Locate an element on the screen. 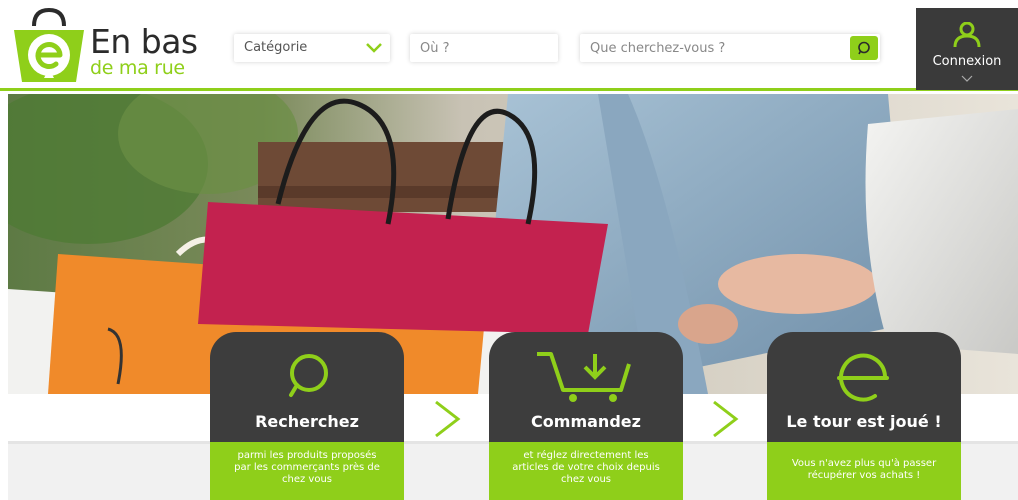 The width and height of the screenshot is (1018, 500). keyword-field is located at coordinates (730, 48).